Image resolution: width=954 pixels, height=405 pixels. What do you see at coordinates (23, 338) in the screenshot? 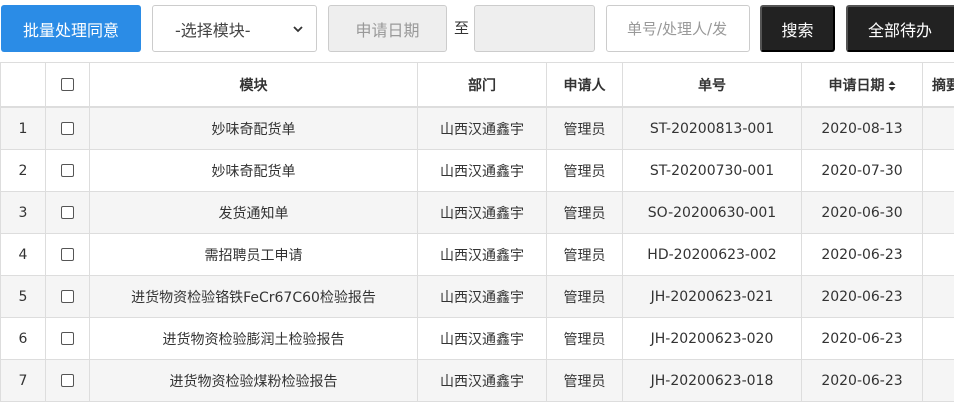
I see `row-index: 6` at bounding box center [23, 338].